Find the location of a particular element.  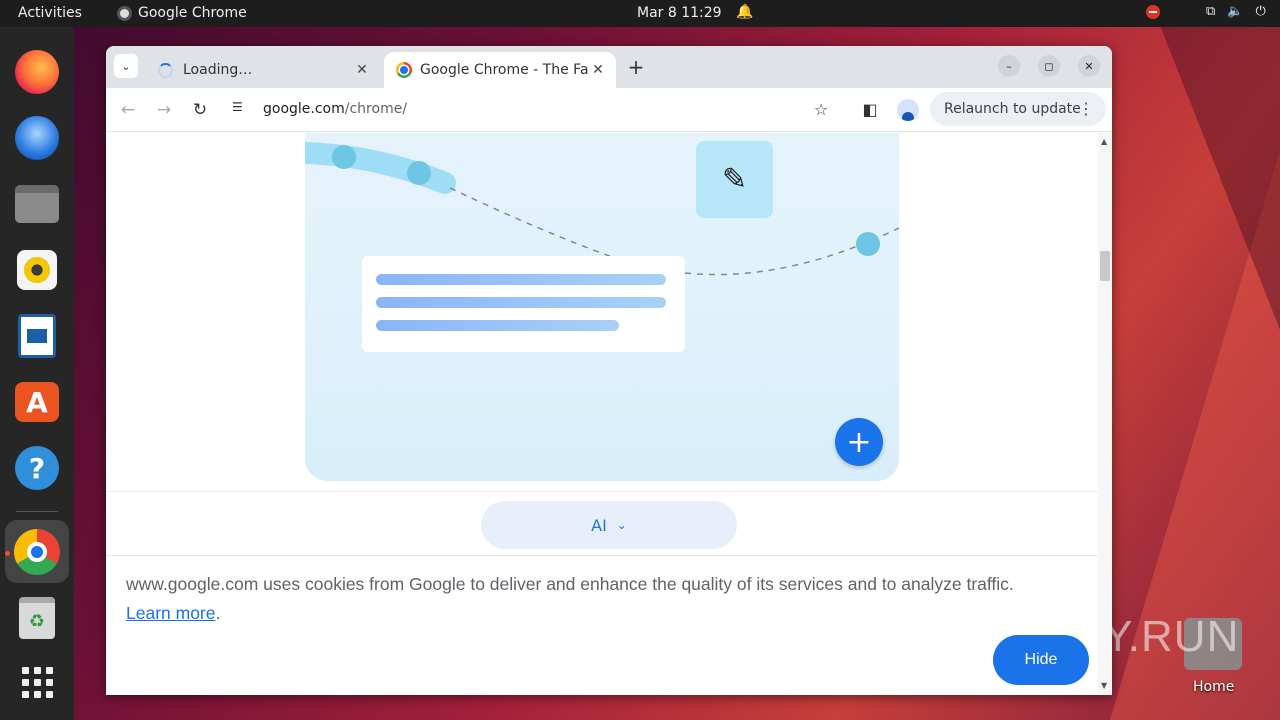

home-folder-label: Home is located at coordinates (1213, 687).